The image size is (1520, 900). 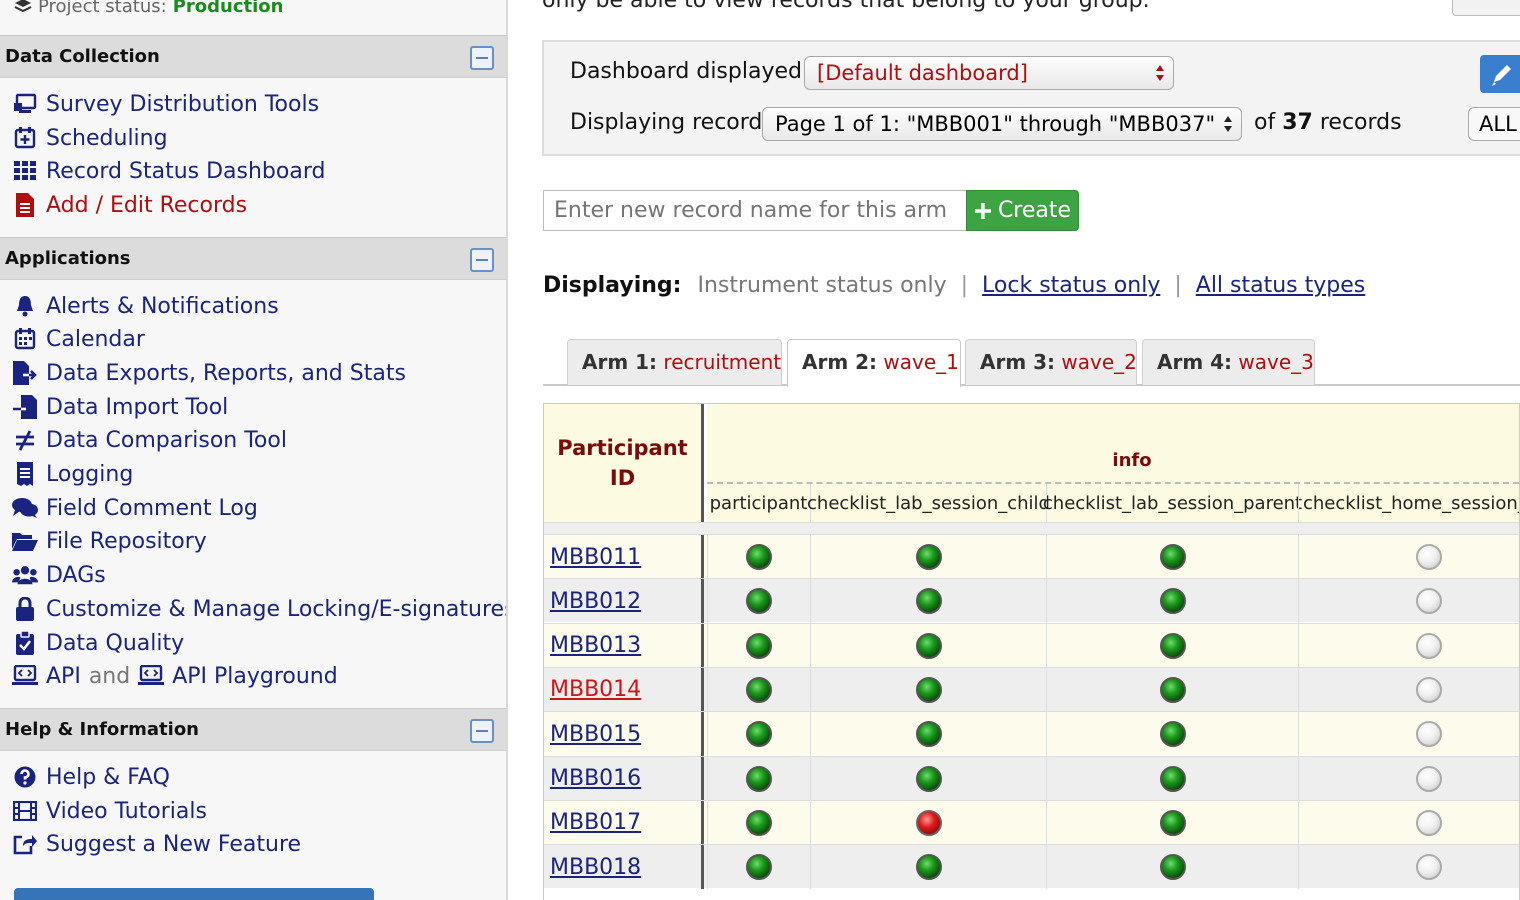 I want to click on tab-arm-4: Arm 4: wave_3, so click(x=1228, y=362).